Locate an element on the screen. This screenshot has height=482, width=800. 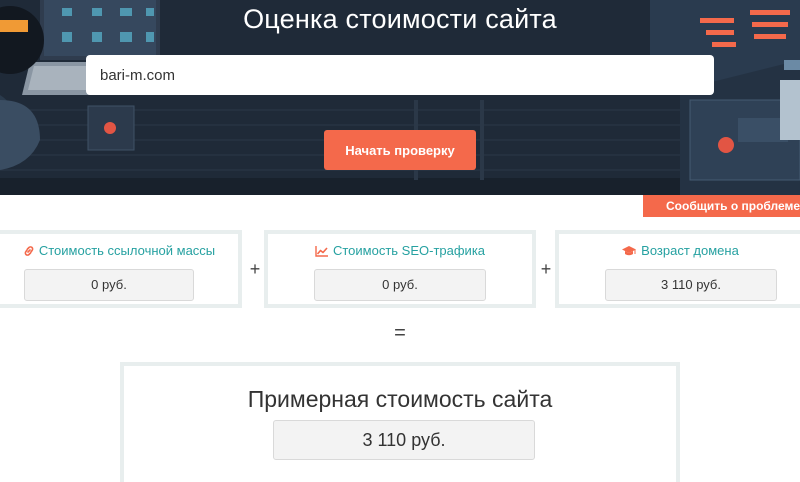
metric-card-backlinks: Стоимость ссылочной массы 0 руб. is located at coordinates (121, 269).